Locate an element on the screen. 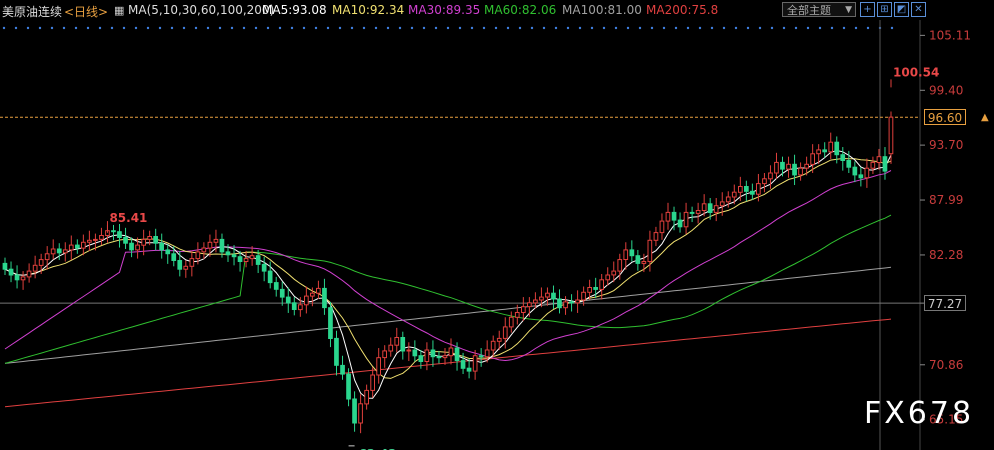  ma30-value: MA30:89.35 is located at coordinates (444, 10).